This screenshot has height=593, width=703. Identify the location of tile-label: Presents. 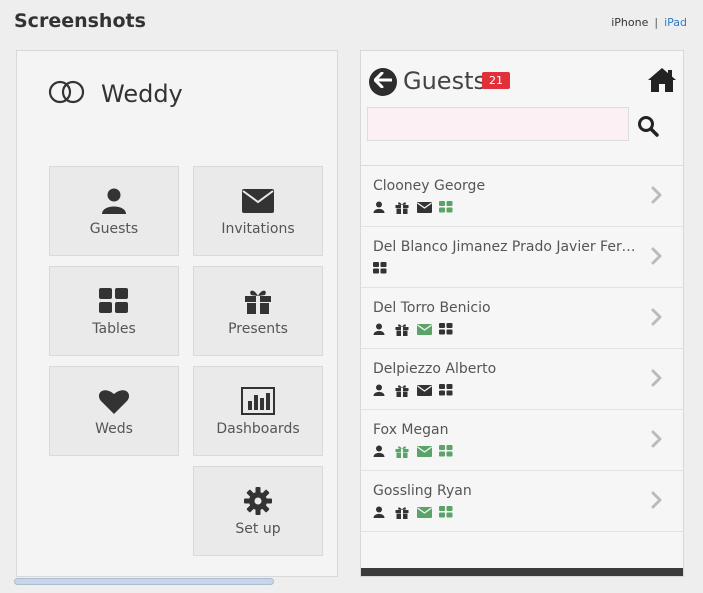
(258, 329).